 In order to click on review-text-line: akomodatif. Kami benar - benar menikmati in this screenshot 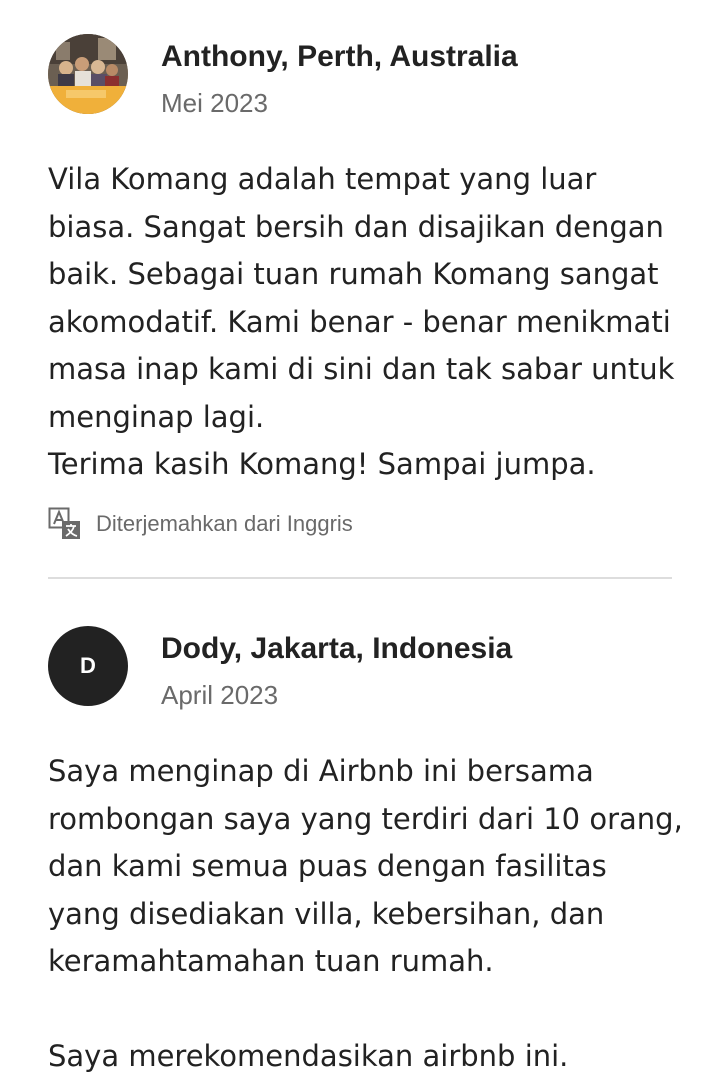, I will do `click(359, 321)`.